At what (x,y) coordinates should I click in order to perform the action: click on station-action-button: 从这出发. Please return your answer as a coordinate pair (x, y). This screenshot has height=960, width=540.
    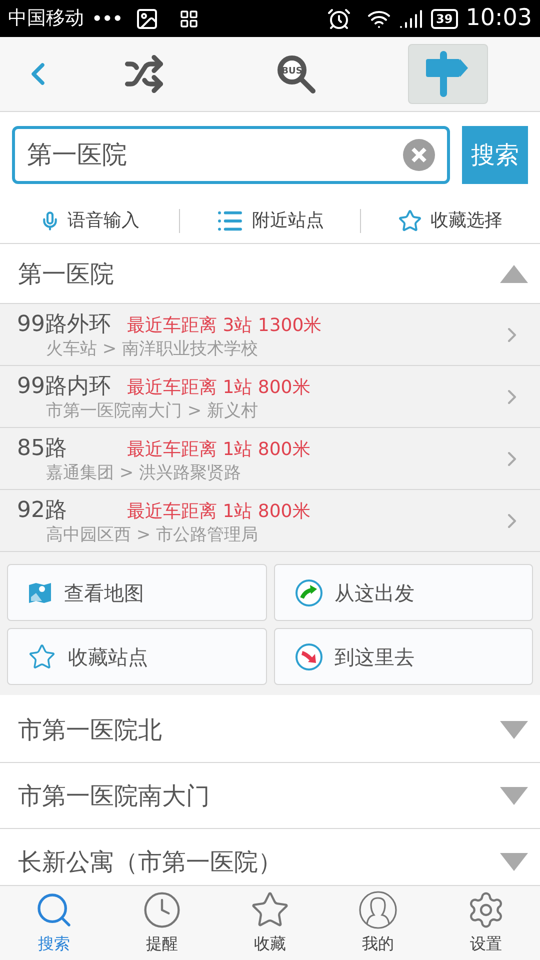
    Looking at the image, I should click on (403, 592).